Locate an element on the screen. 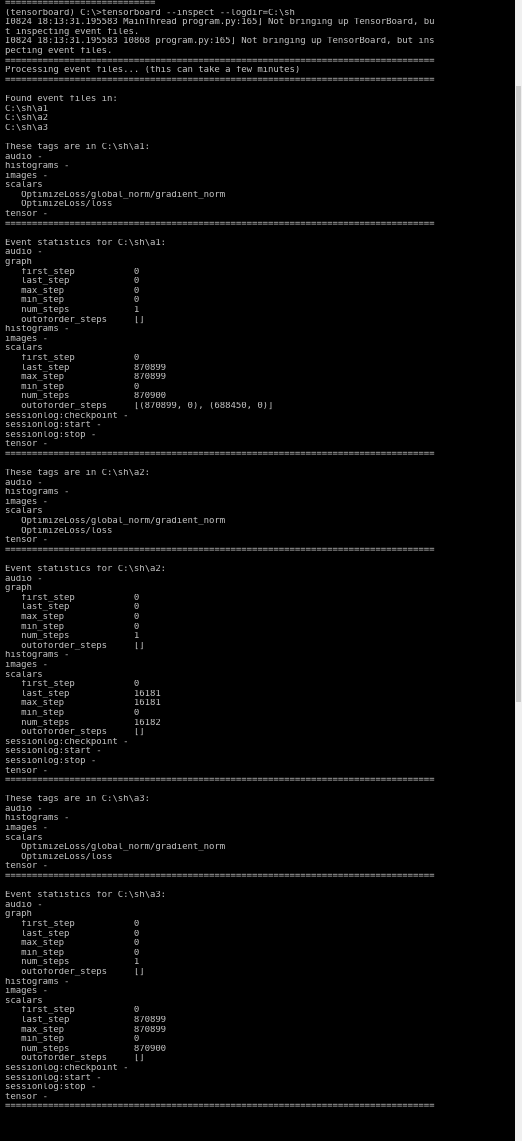 Image resolution: width=522 pixels, height=1141 pixels. scrollbar-thumb is located at coordinates (518, 394).